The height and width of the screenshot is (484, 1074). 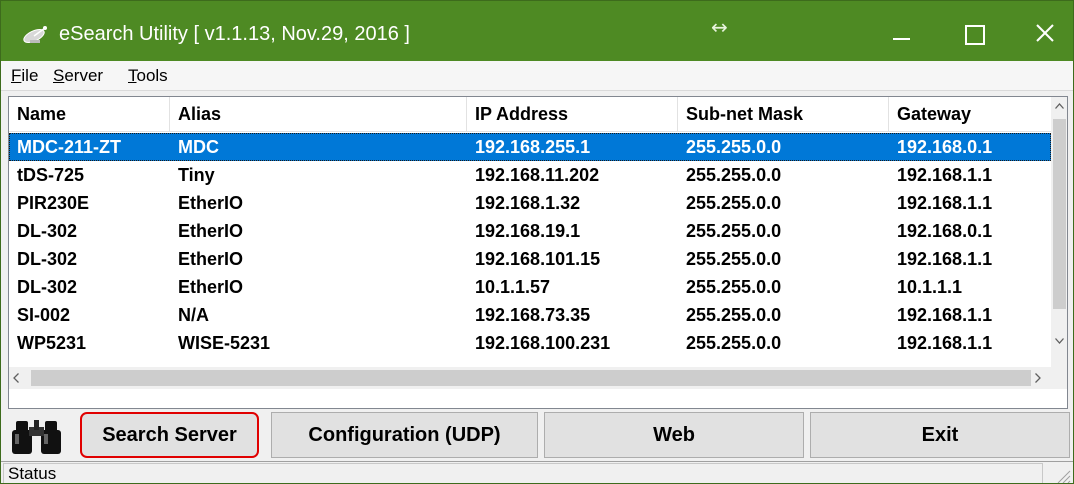 I want to click on cell-alias: WISE-5231, so click(x=224, y=343).